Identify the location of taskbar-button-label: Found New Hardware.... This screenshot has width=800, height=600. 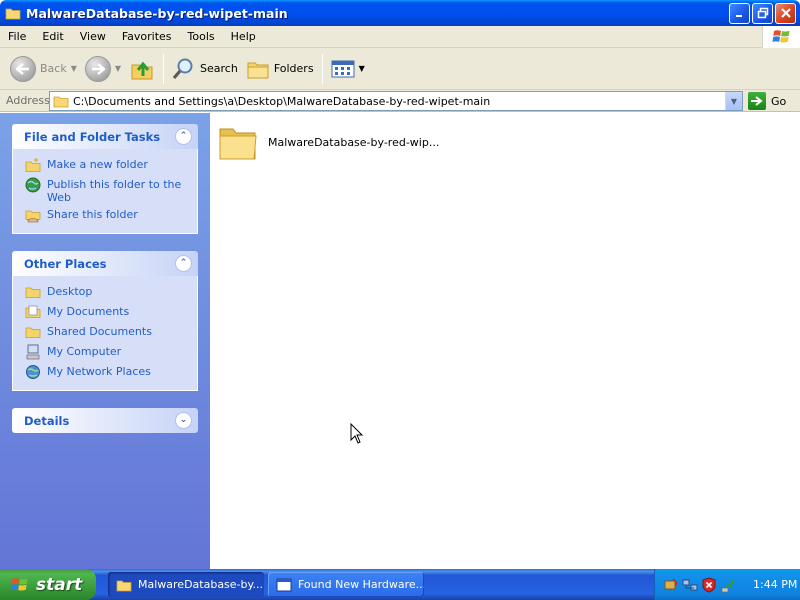
(361, 584).